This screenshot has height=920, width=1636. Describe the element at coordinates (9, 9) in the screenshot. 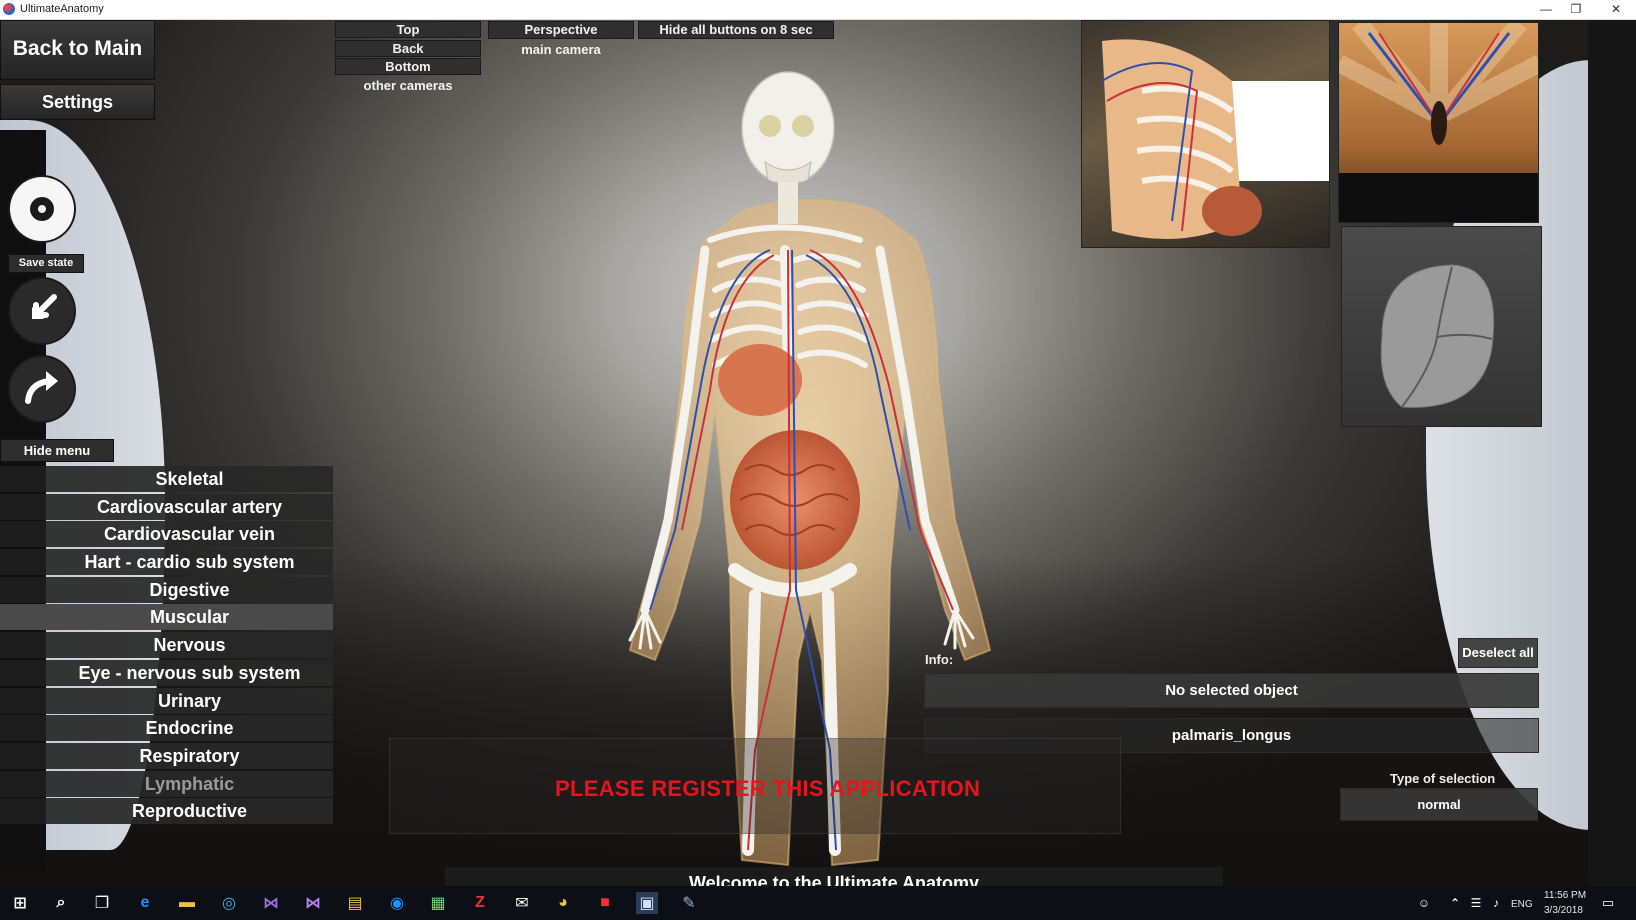

I see `app-icon` at that location.